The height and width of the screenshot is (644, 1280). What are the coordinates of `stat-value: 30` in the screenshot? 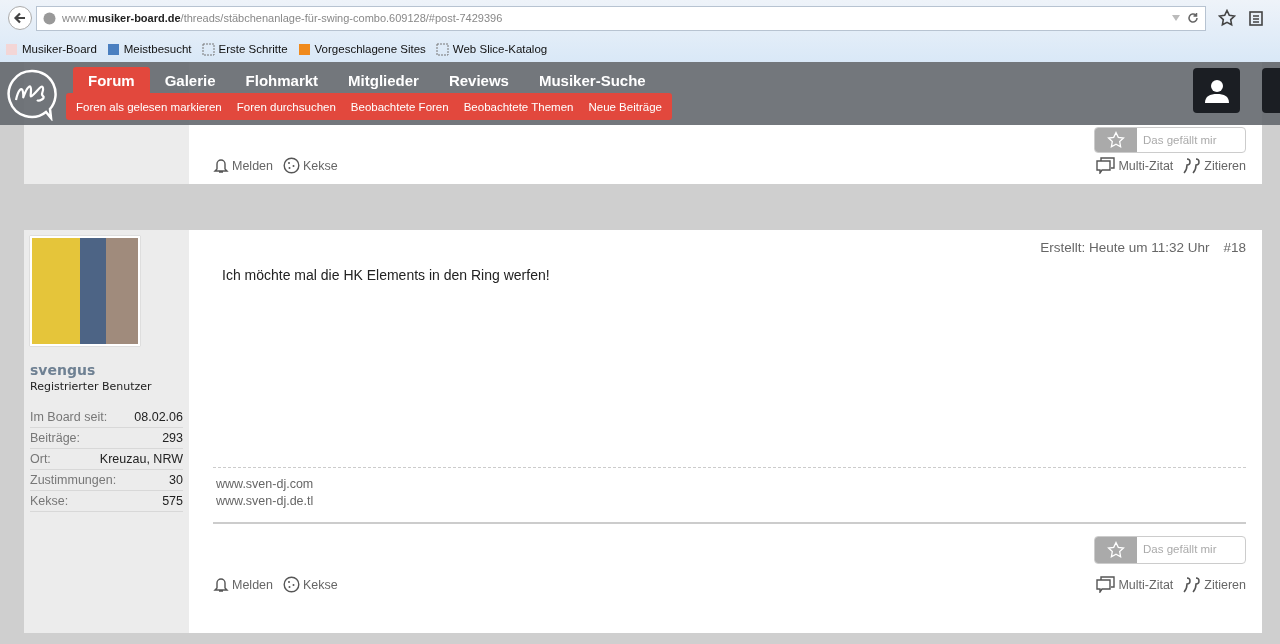 It's located at (176, 480).